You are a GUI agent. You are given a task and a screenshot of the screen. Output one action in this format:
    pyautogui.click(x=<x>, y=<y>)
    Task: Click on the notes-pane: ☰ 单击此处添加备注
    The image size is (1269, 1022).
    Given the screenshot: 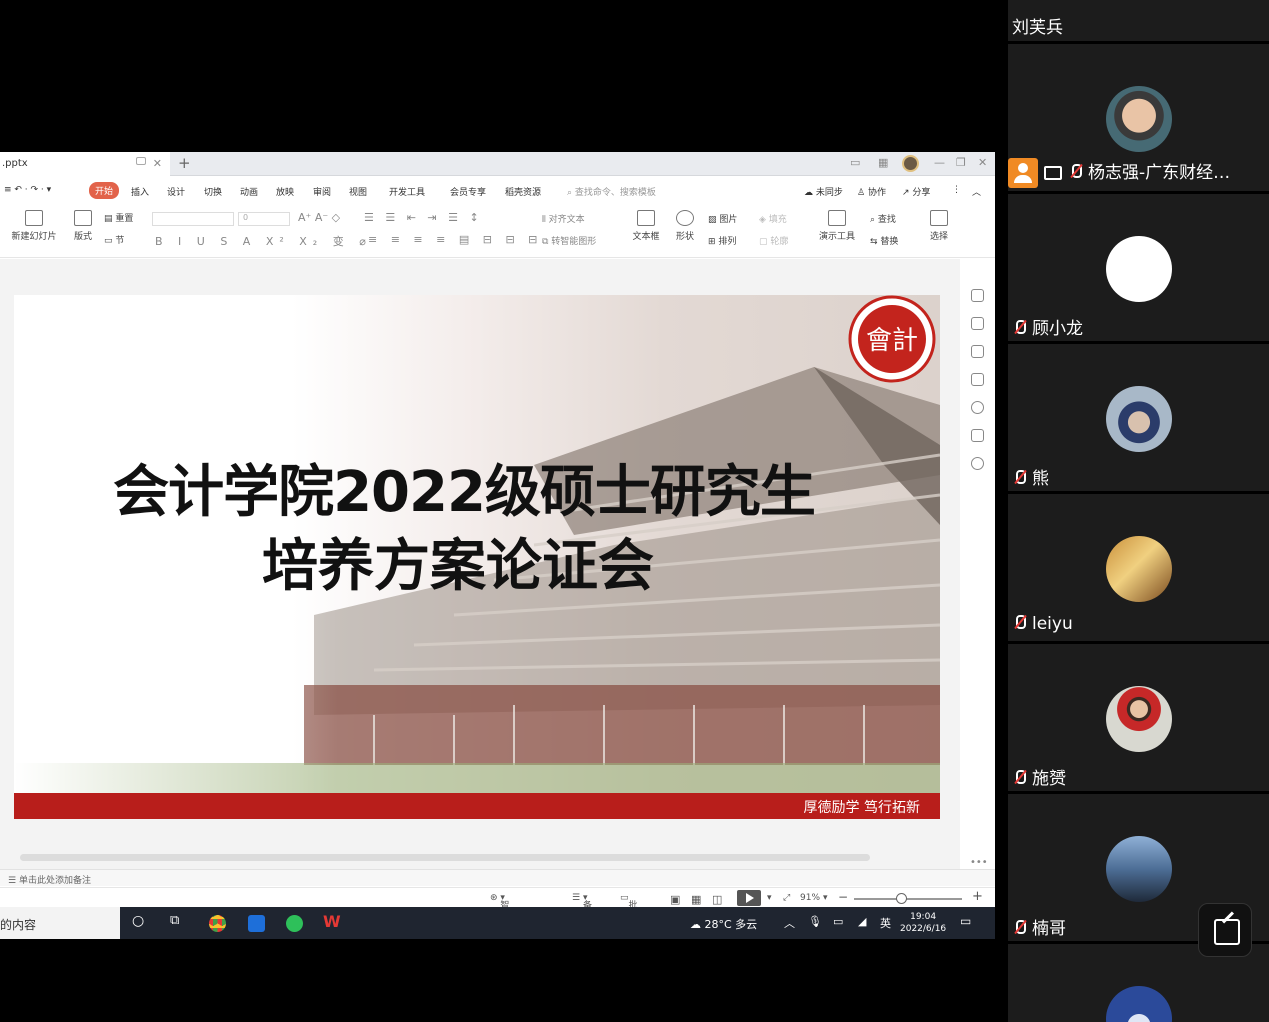 What is the action you would take?
    pyautogui.click(x=497, y=877)
    